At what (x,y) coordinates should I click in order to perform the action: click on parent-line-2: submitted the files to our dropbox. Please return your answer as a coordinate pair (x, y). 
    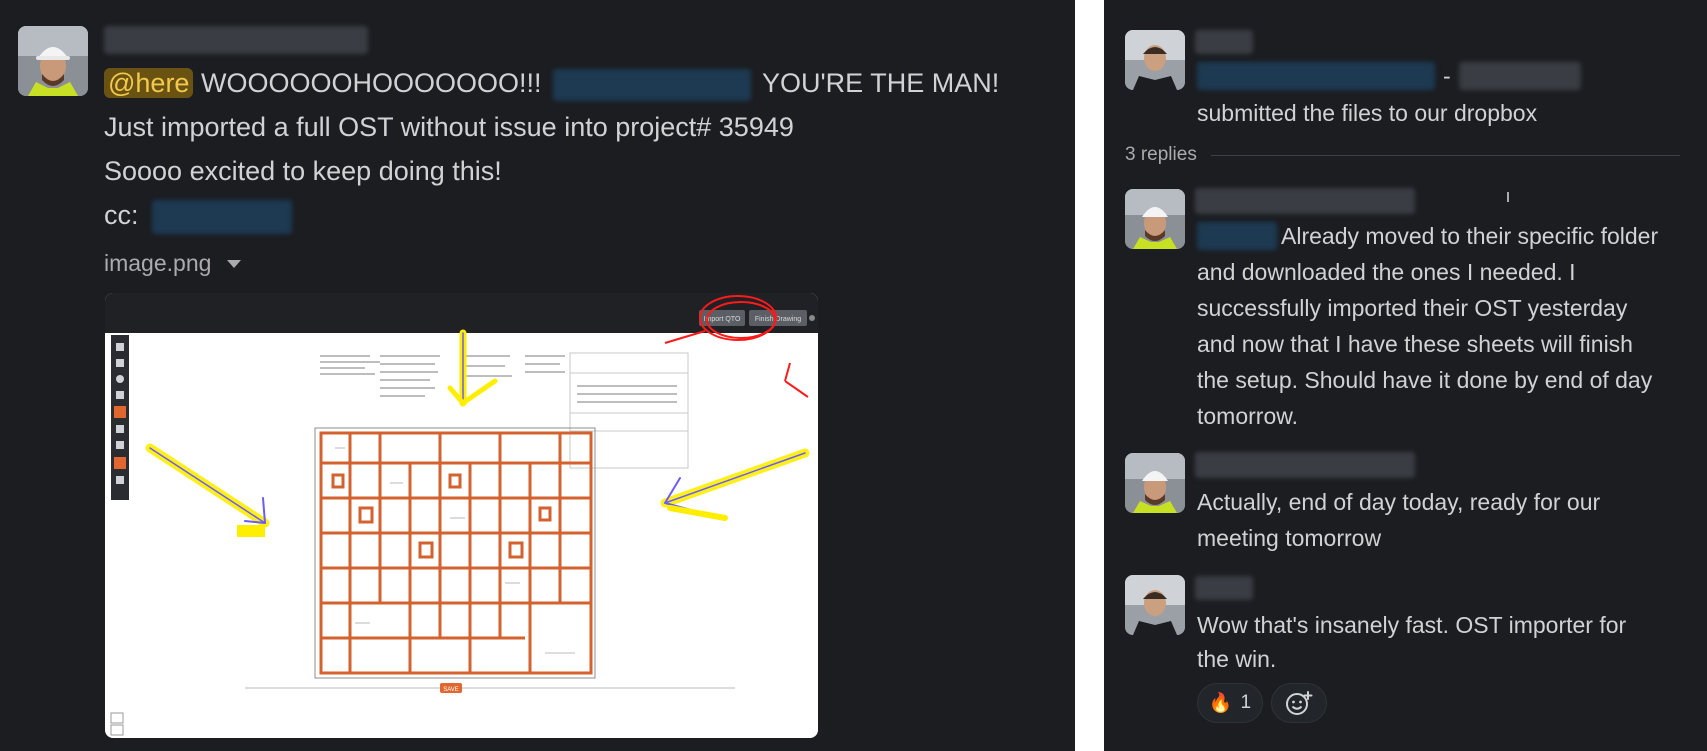
    Looking at the image, I should click on (1367, 113).